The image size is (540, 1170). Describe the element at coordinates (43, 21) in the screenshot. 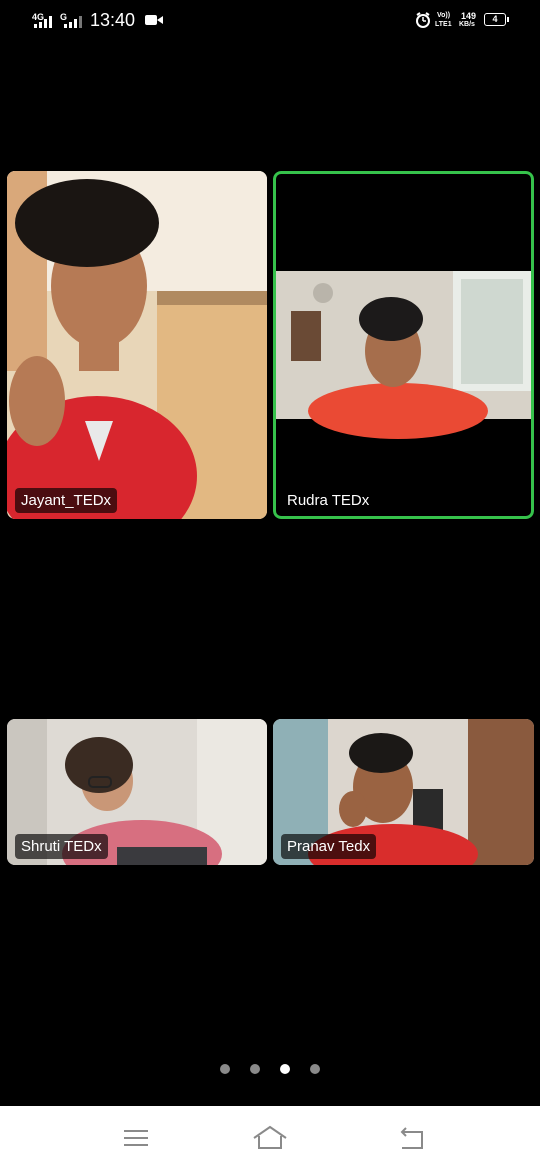

I see `signal-icon` at that location.